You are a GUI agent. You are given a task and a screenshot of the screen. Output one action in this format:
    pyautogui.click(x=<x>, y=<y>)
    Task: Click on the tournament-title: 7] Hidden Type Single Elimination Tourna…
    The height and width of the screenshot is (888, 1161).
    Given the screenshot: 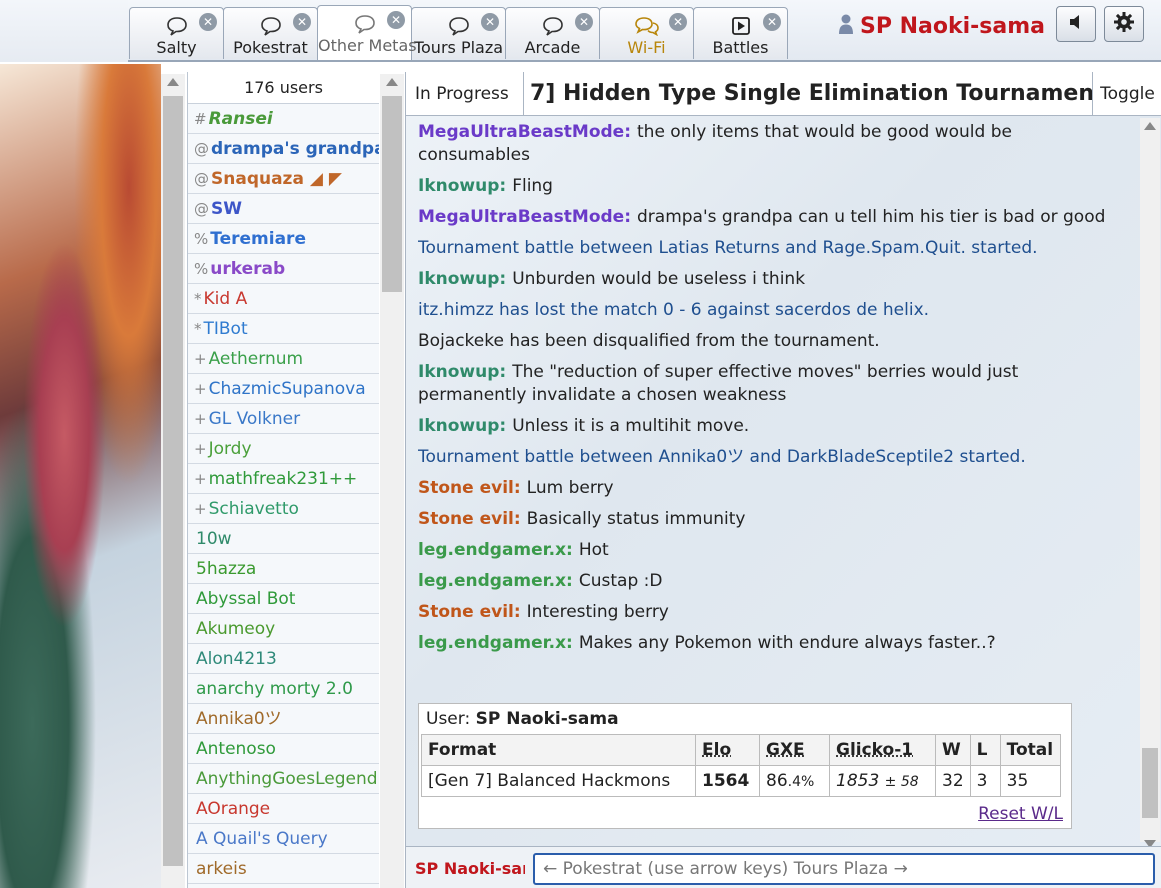 What is the action you would take?
    pyautogui.click(x=808, y=94)
    